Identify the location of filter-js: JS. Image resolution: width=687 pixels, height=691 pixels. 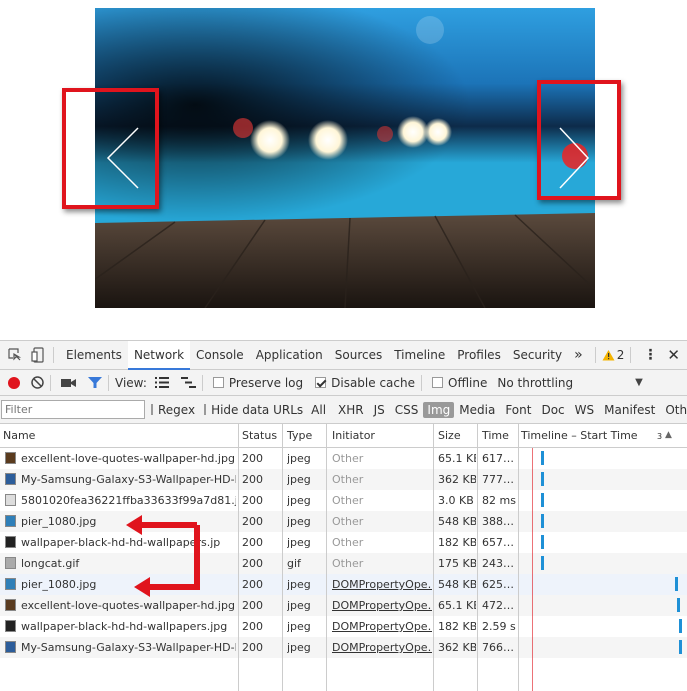
(379, 410).